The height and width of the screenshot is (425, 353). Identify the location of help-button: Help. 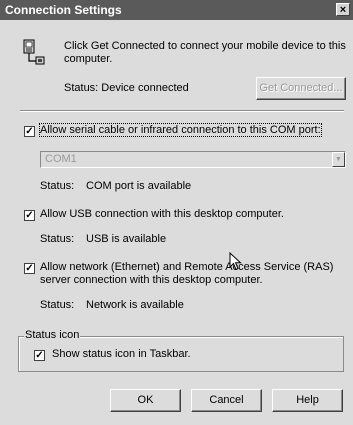
(307, 400).